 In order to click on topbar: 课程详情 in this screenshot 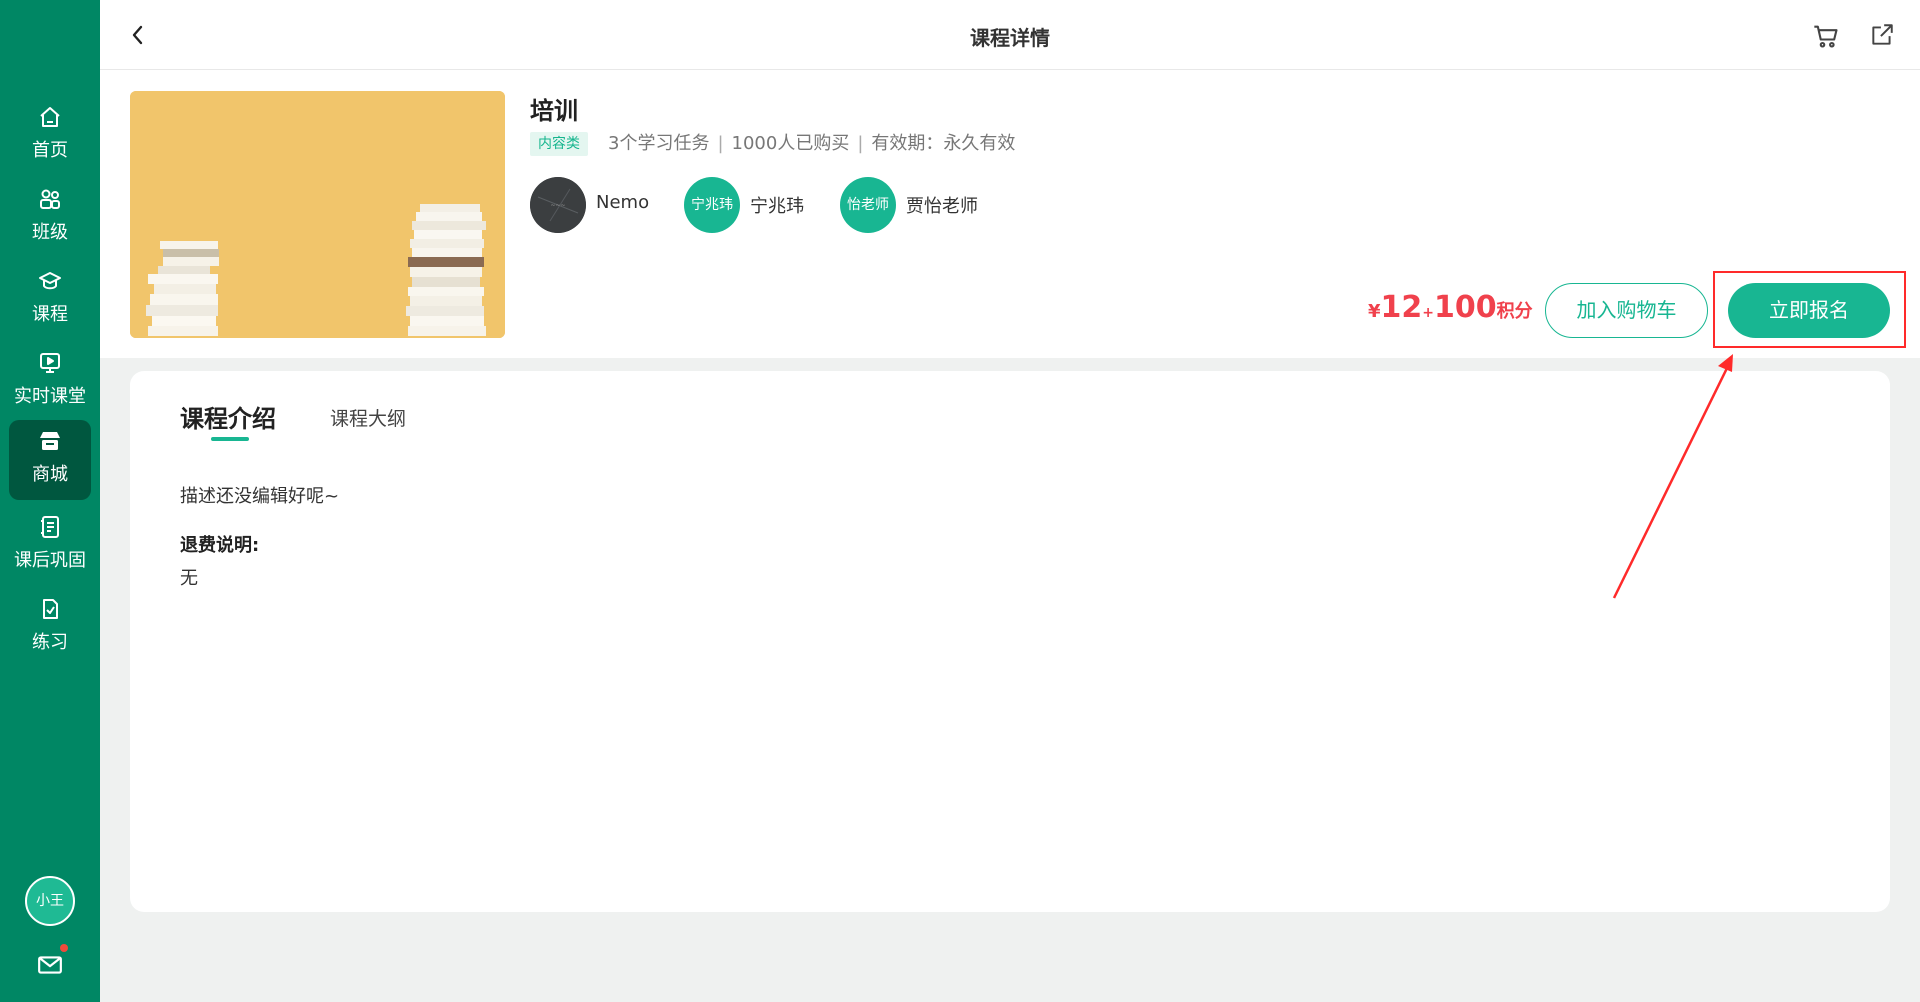, I will do `click(1010, 35)`.